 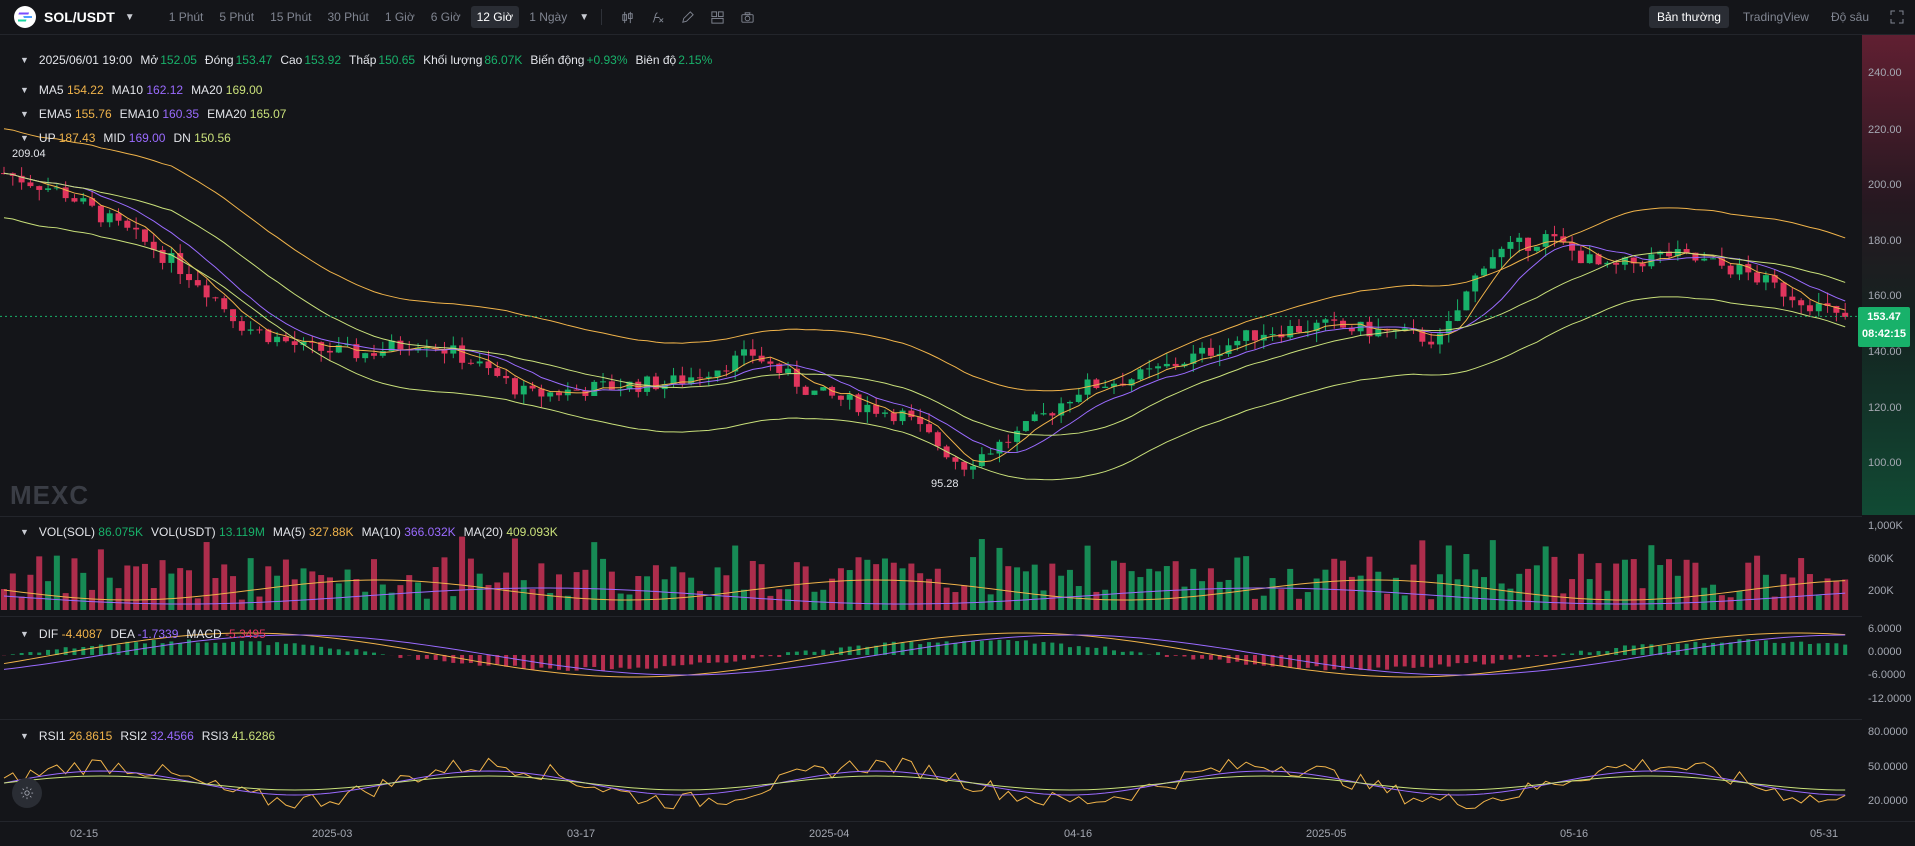 What do you see at coordinates (1776, 17) in the screenshot?
I see `tab-tradingview: TradingView` at bounding box center [1776, 17].